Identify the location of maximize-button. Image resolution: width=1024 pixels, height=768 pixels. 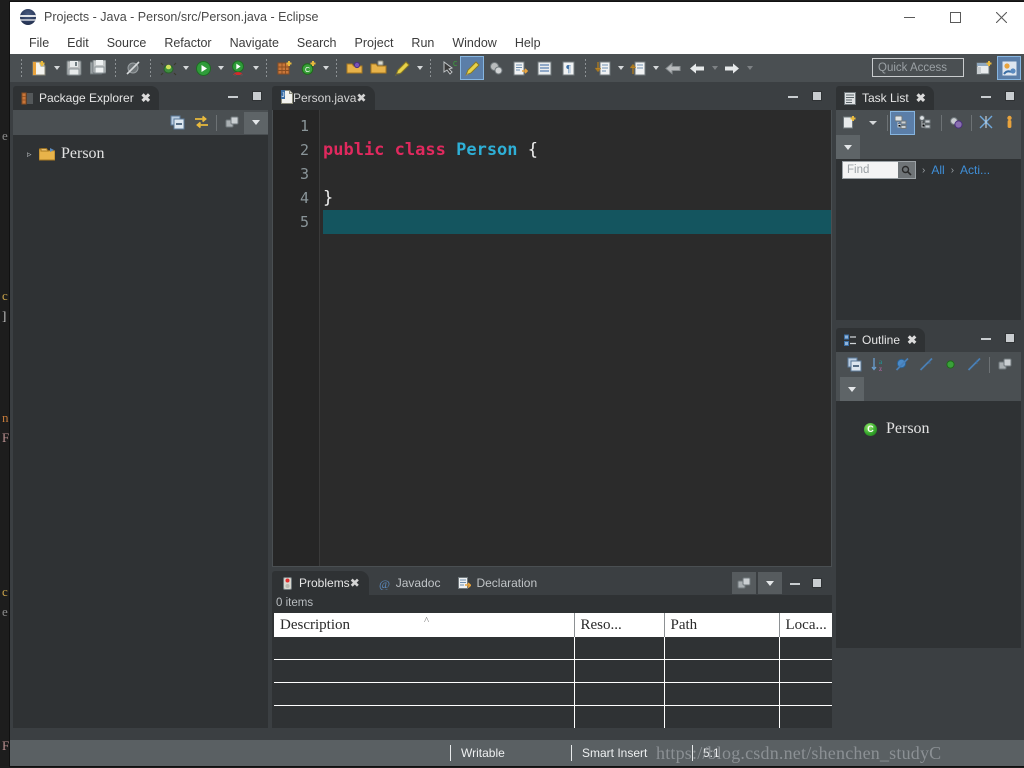
(955, 17).